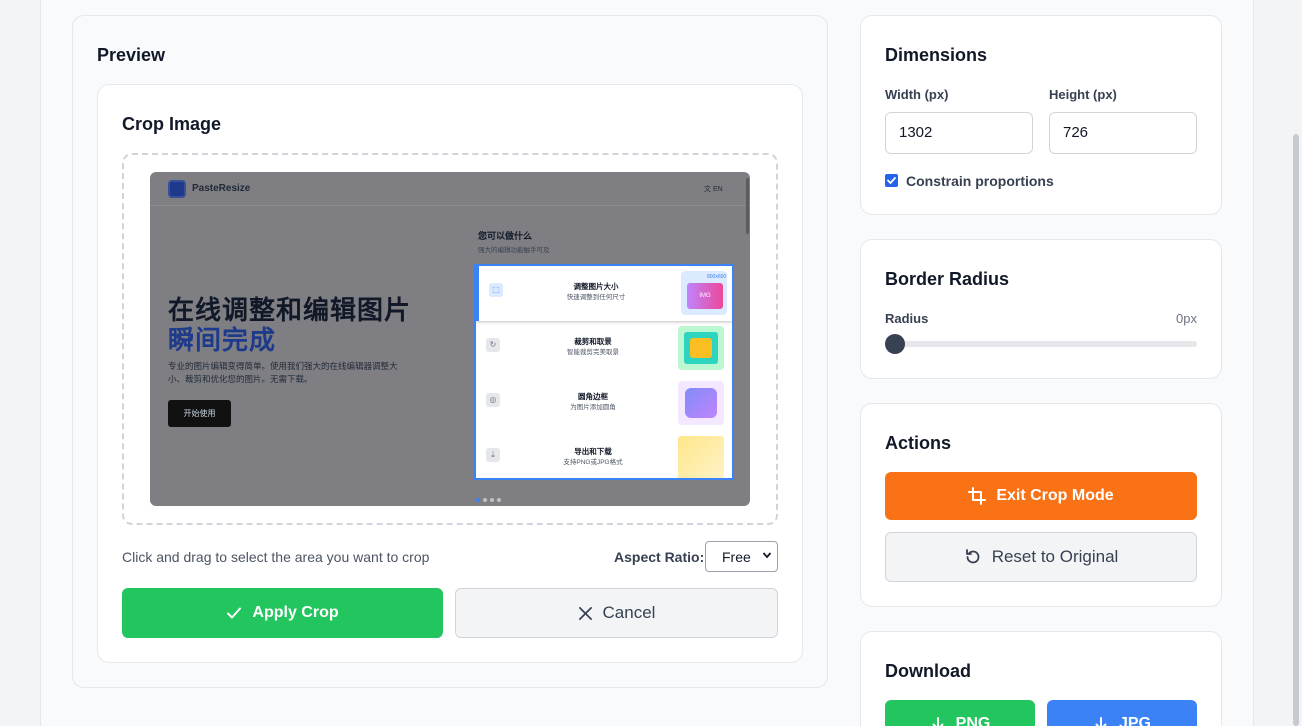 This screenshot has width=1302, height=726. I want to click on exit-crop-mode-button: Exit Crop Mode, so click(1041, 496).